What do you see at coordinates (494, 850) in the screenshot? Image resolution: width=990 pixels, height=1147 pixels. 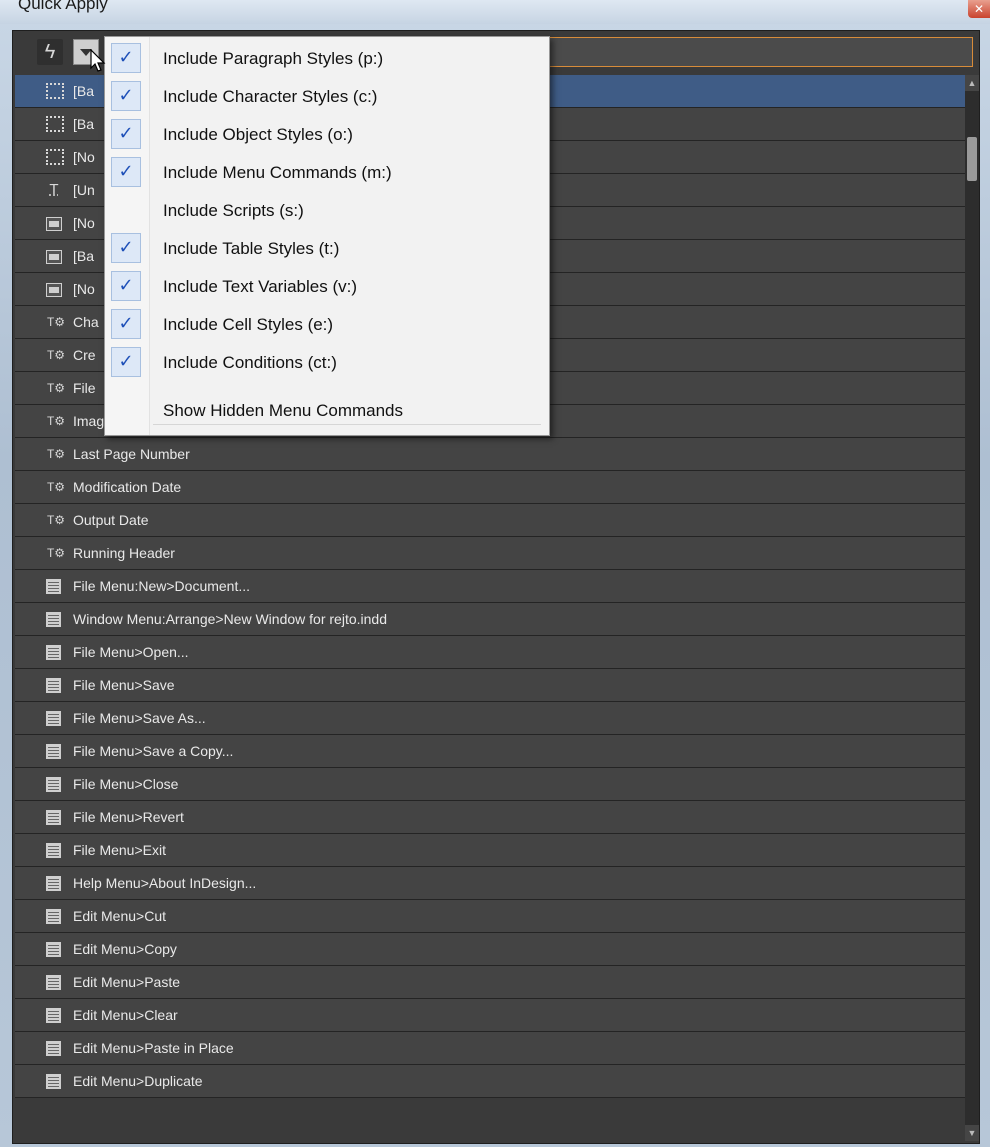 I see `list-item: File Menu>Exit` at bounding box center [494, 850].